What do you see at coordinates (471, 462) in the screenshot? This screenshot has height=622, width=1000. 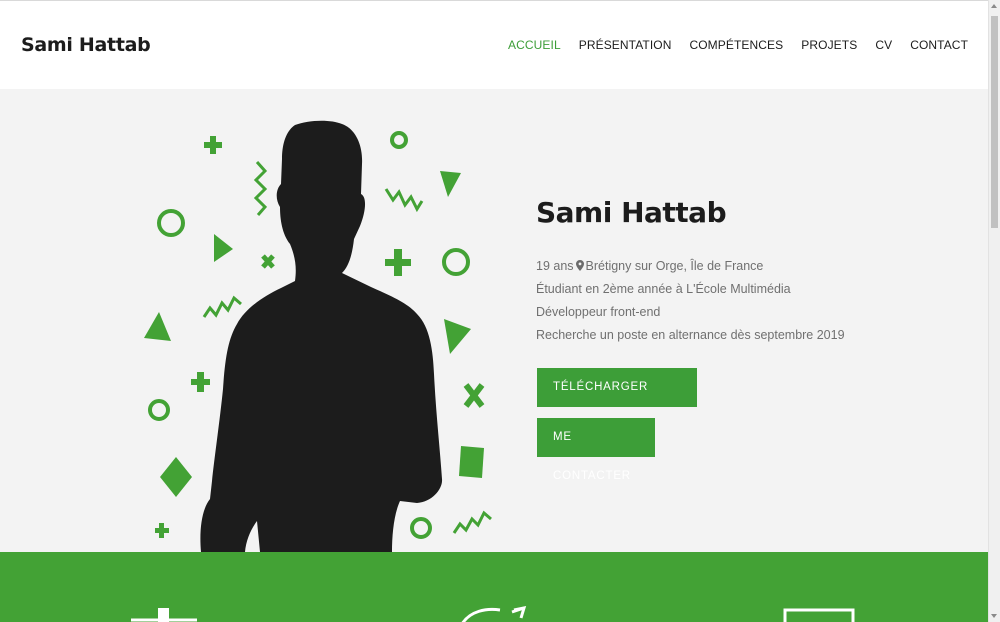 I see `square-shape` at bounding box center [471, 462].